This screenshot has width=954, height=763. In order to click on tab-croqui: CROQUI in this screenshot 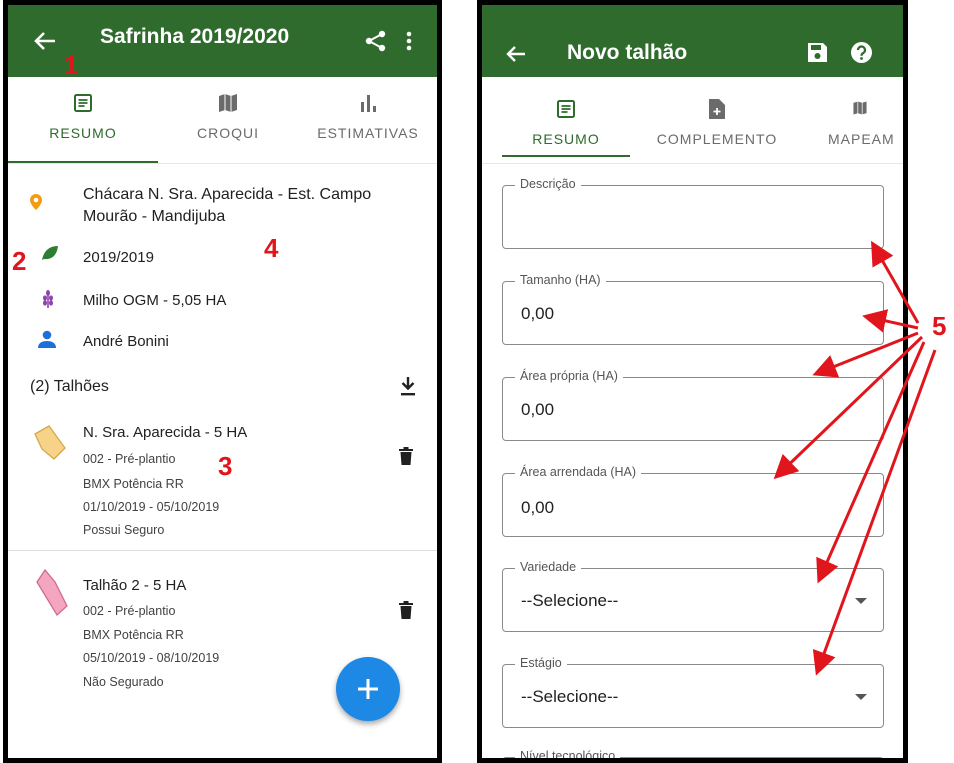, I will do `click(228, 120)`.